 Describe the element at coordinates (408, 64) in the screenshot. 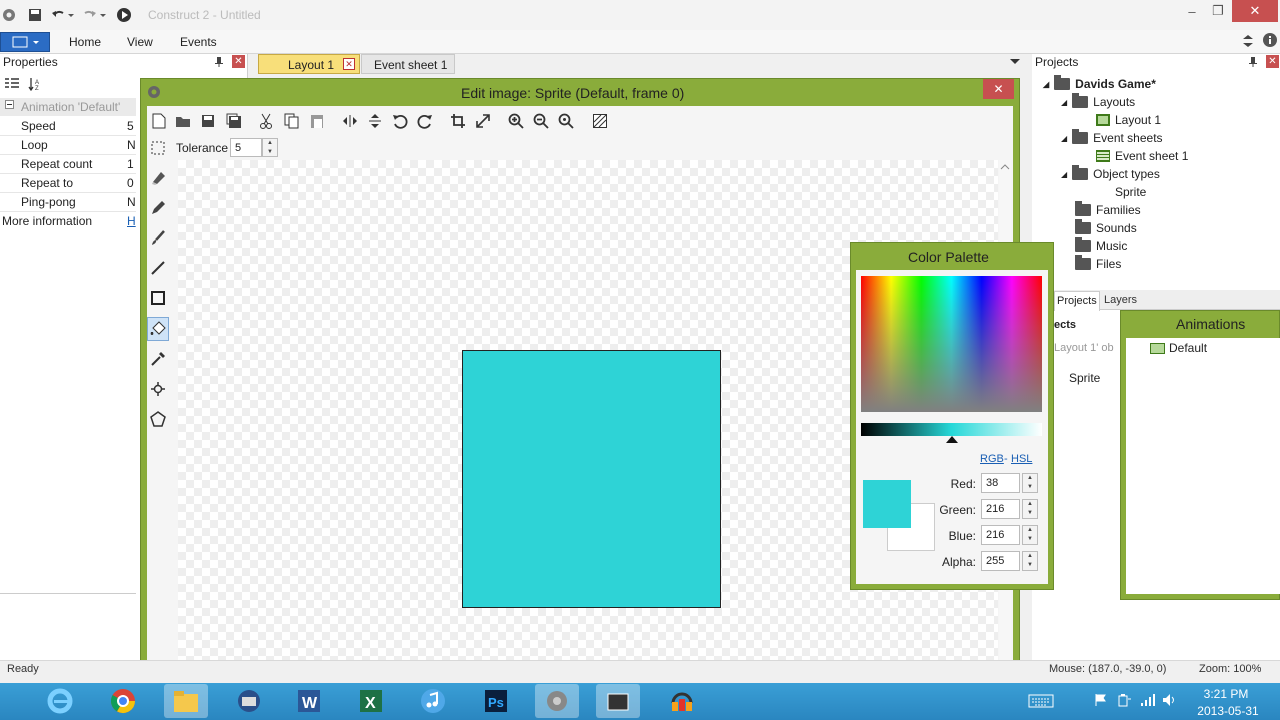

I see `tab-event-sheet-1: Event sheet 1` at that location.